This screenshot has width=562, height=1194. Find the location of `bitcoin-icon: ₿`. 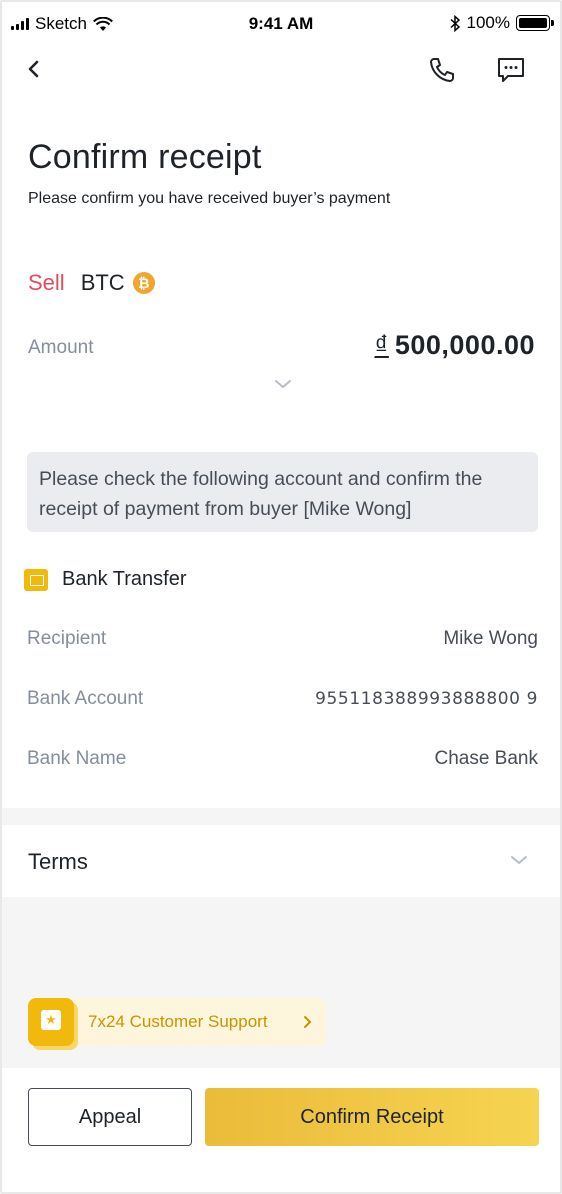

bitcoin-icon: ₿ is located at coordinates (143, 283).